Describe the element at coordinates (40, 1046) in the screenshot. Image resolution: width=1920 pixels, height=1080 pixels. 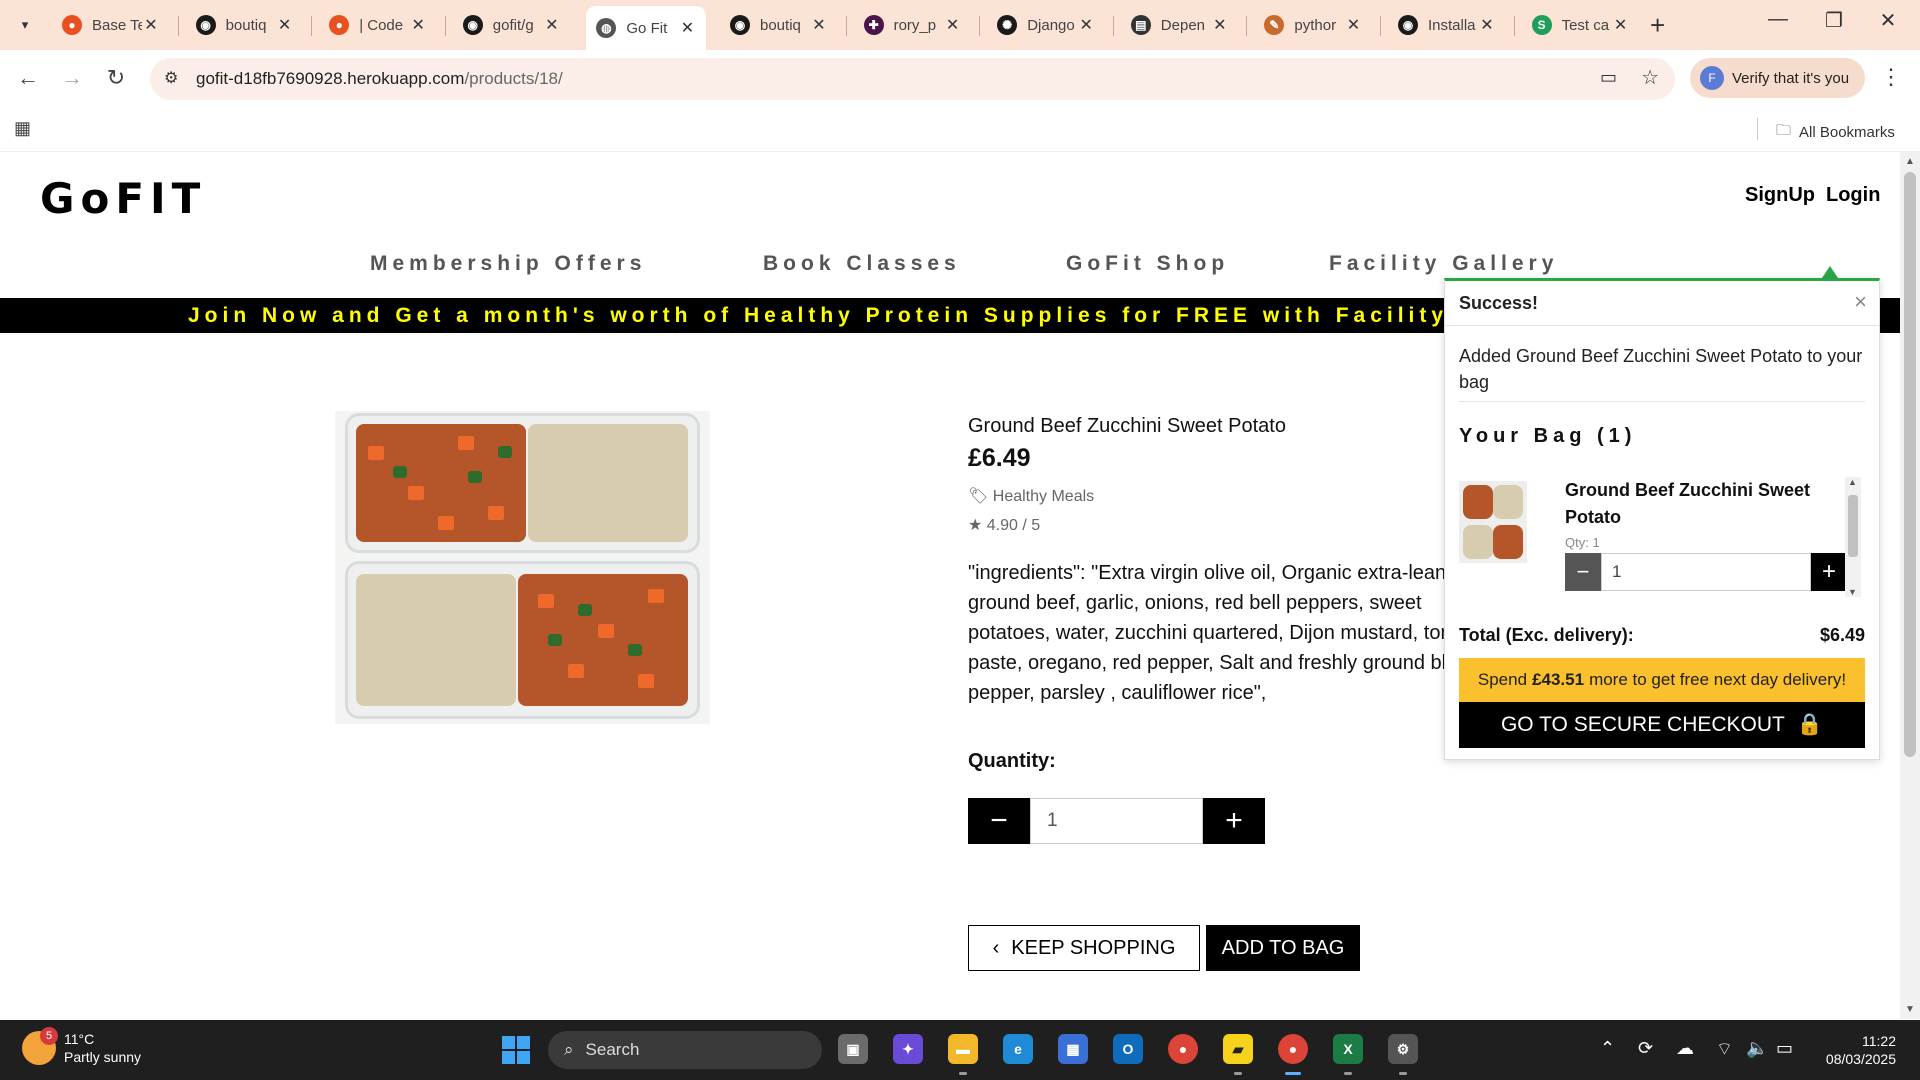
I see `weather-icon: 5` at that location.